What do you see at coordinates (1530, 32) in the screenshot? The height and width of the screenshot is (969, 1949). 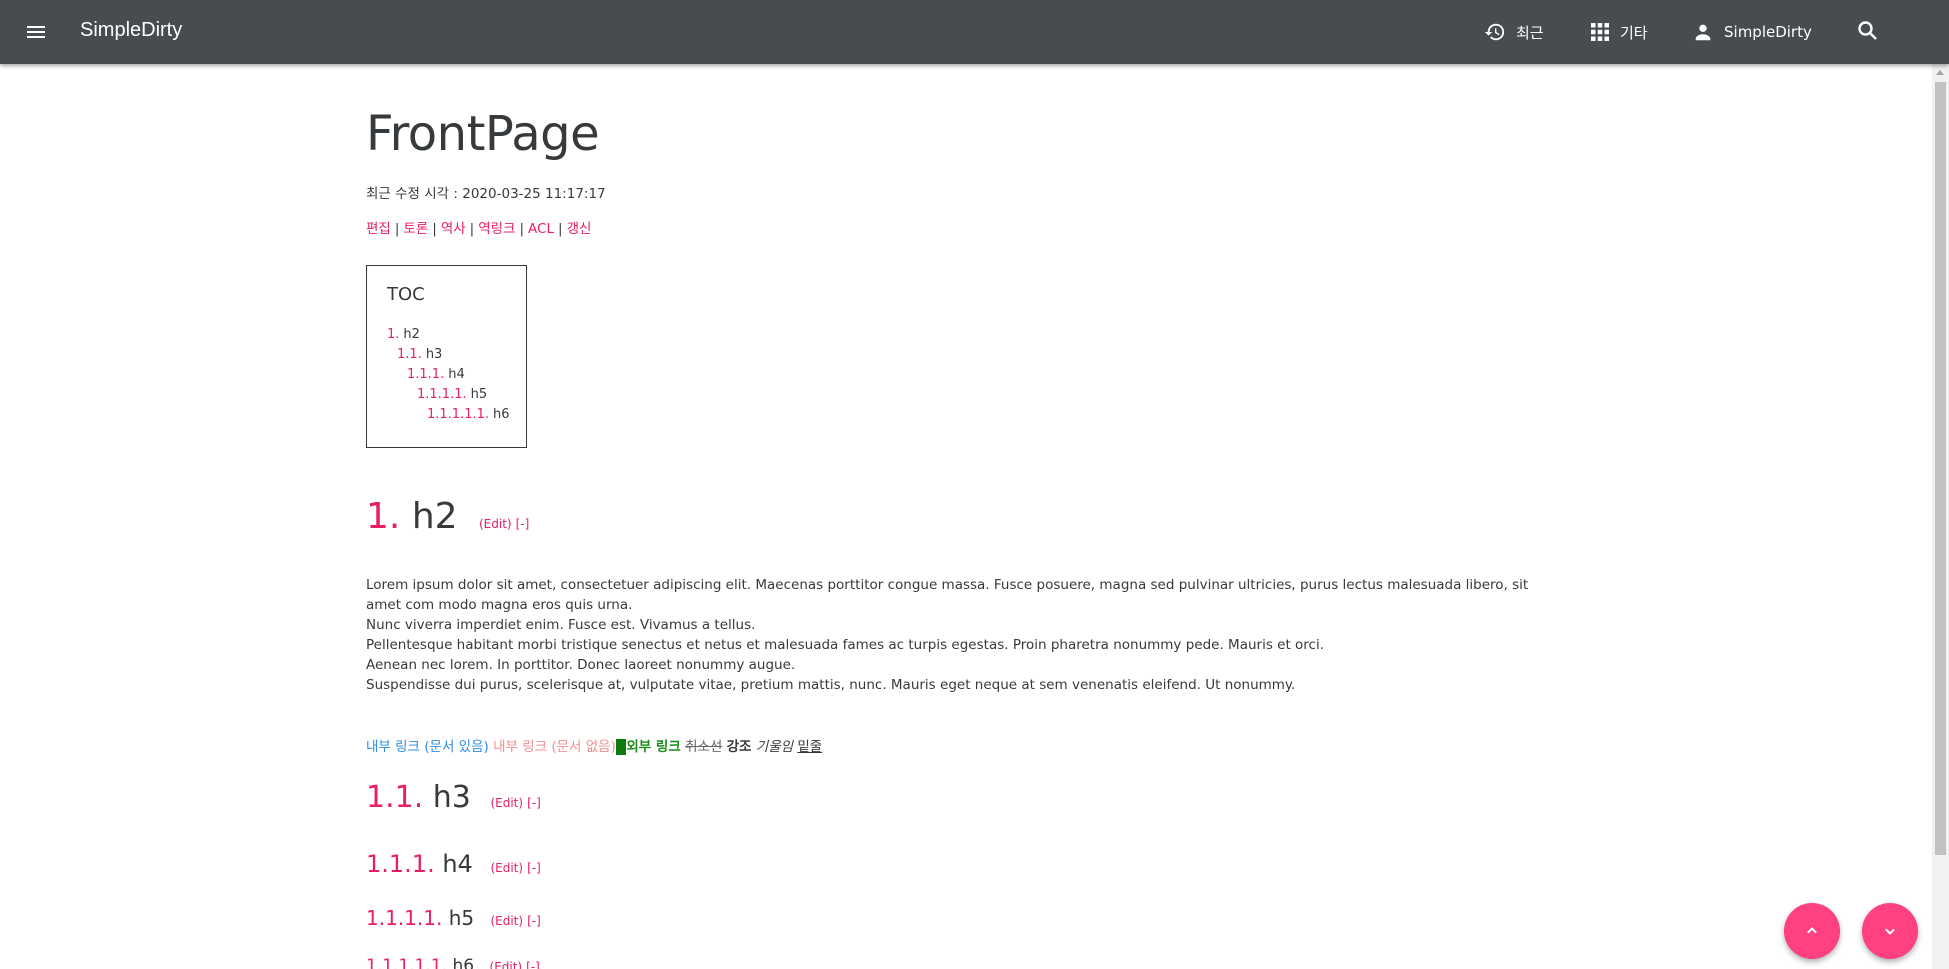 I see `nav-recent-label: 최근` at bounding box center [1530, 32].